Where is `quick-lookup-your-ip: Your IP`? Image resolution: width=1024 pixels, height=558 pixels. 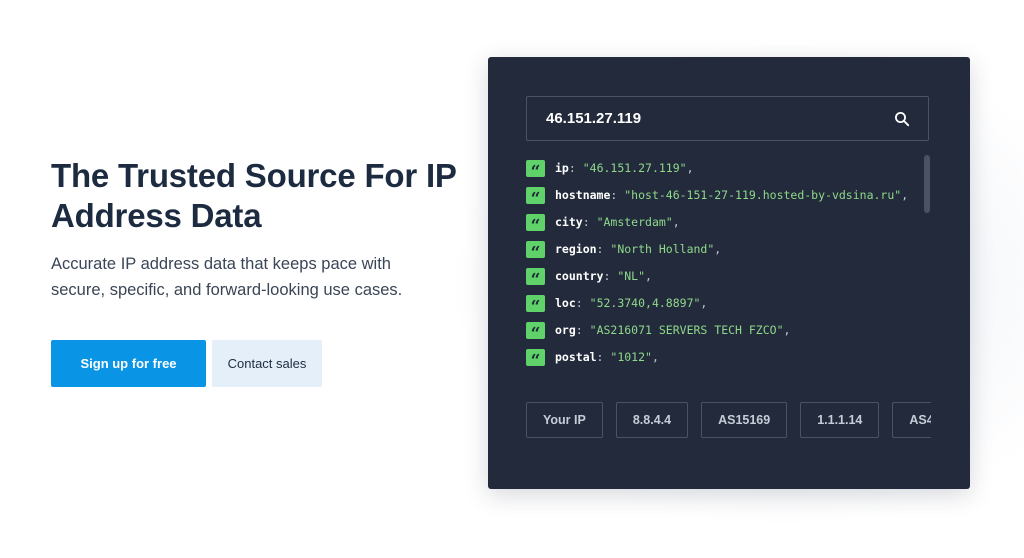
quick-lookup-your-ip: Your IP is located at coordinates (564, 420).